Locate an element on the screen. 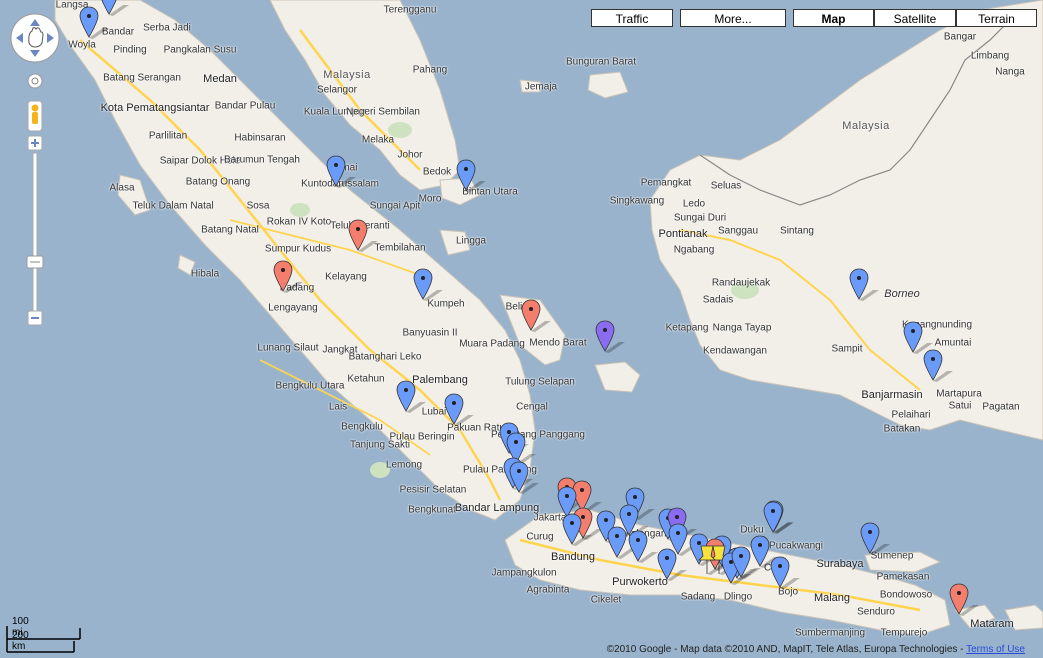 The height and width of the screenshot is (658, 1043). marker-pucakwangi is located at coordinates (778, 518).